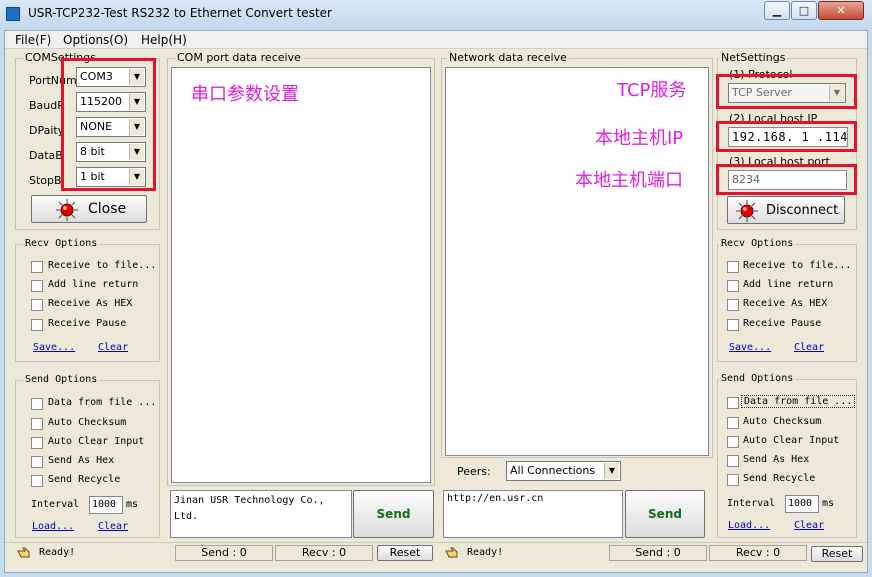 The image size is (872, 577). Describe the element at coordinates (733, 267) in the screenshot. I see `right-receive-to-file-checkbox` at that location.